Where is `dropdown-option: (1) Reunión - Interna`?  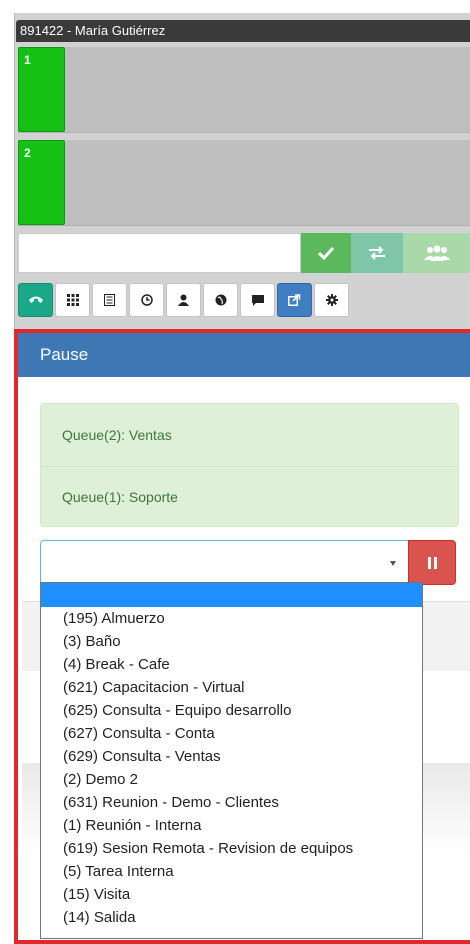 dropdown-option: (1) Reunión - Interna is located at coordinates (231, 825).